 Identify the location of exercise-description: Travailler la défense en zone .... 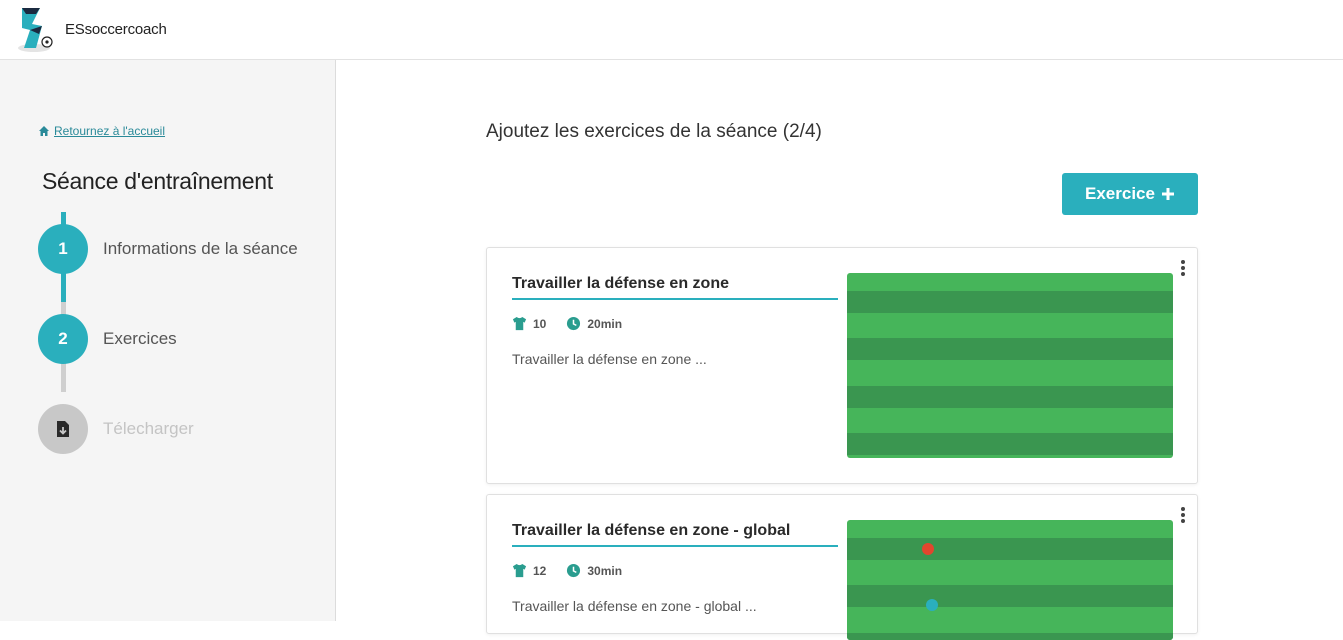
(609, 359).